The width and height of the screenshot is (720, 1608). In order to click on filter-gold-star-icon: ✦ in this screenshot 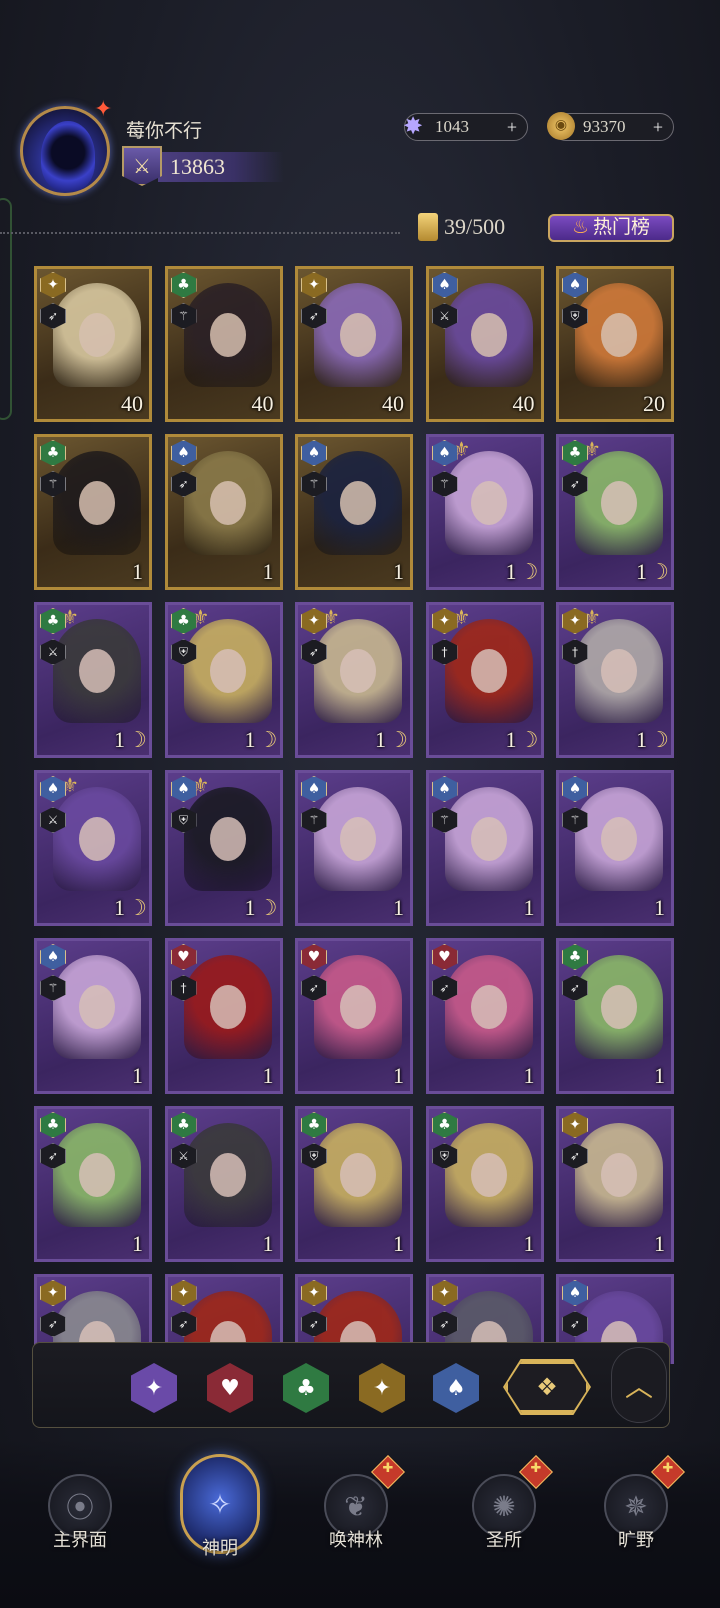, I will do `click(382, 1388)`.